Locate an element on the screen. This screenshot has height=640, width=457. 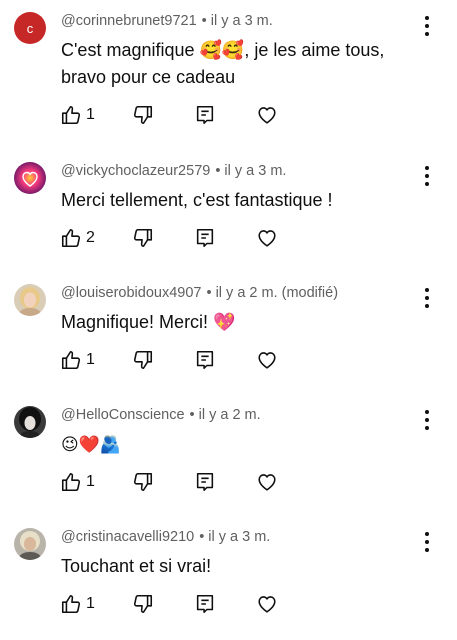
comment-author: @cristinacavelli9210 is located at coordinates (127, 537).